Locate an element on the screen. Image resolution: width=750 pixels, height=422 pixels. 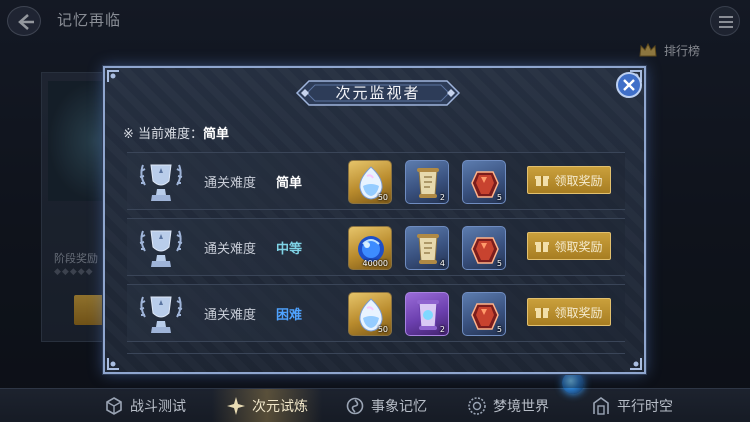
reward-row-medium: 通关难度 中等 40000 4 5 领取奖励 is located at coordinates (376, 247).